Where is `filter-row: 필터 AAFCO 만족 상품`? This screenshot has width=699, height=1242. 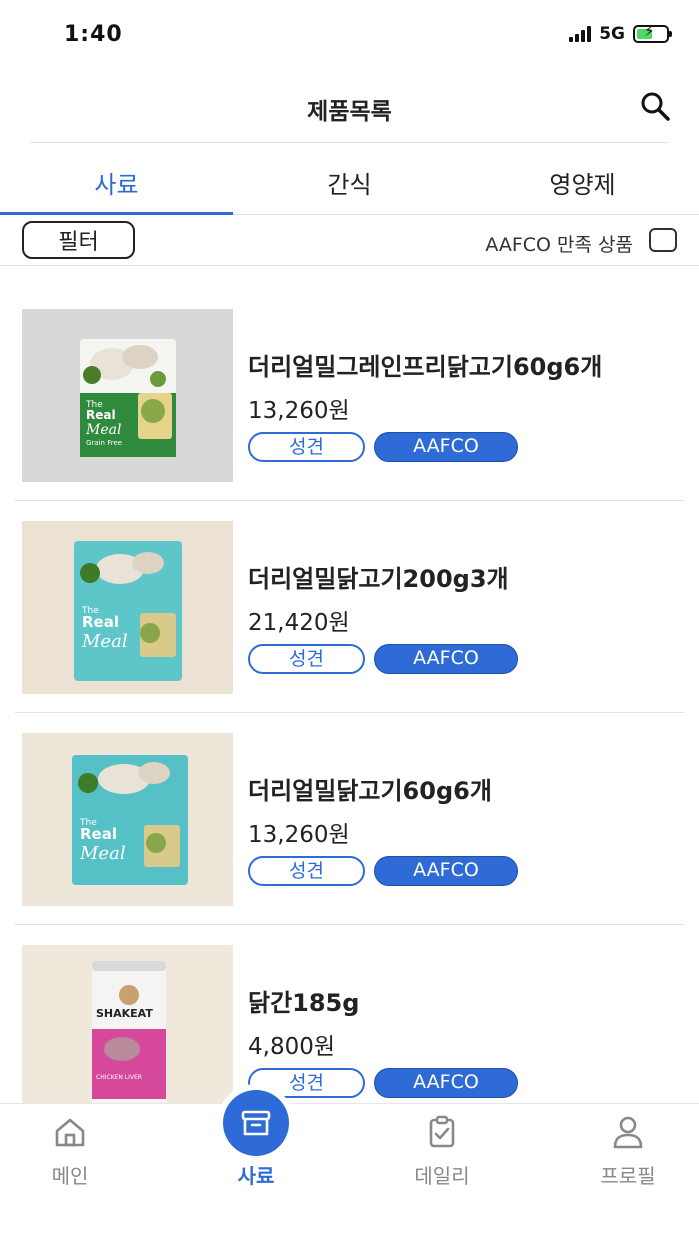
filter-row: 필터 AAFCO 만족 상품 is located at coordinates (349, 241).